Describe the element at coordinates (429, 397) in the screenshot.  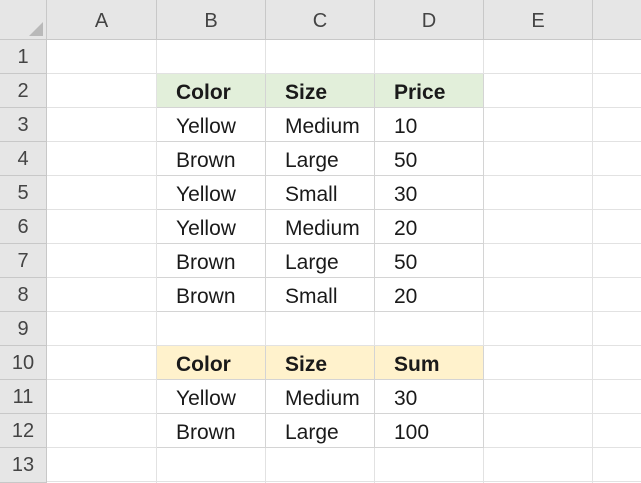
I see `cell-d11: 30` at that location.